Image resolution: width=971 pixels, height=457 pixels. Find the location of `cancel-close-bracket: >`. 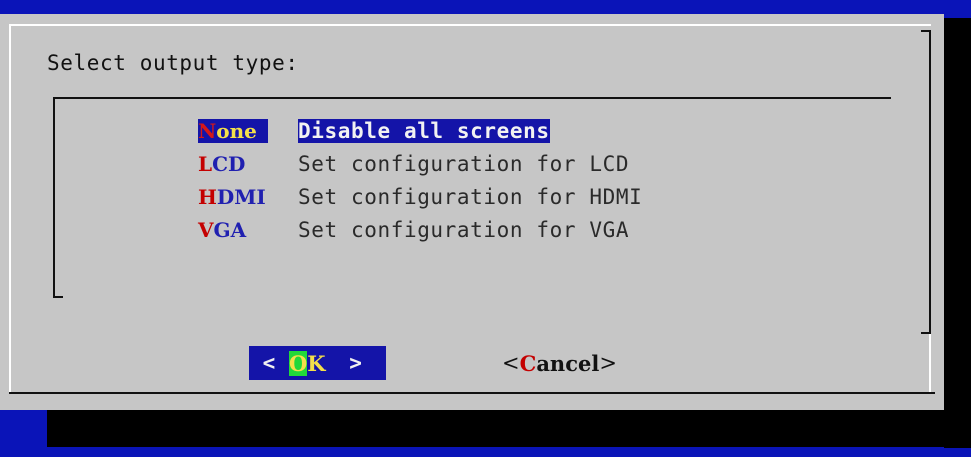

cancel-close-bracket: > is located at coordinates (608, 363).